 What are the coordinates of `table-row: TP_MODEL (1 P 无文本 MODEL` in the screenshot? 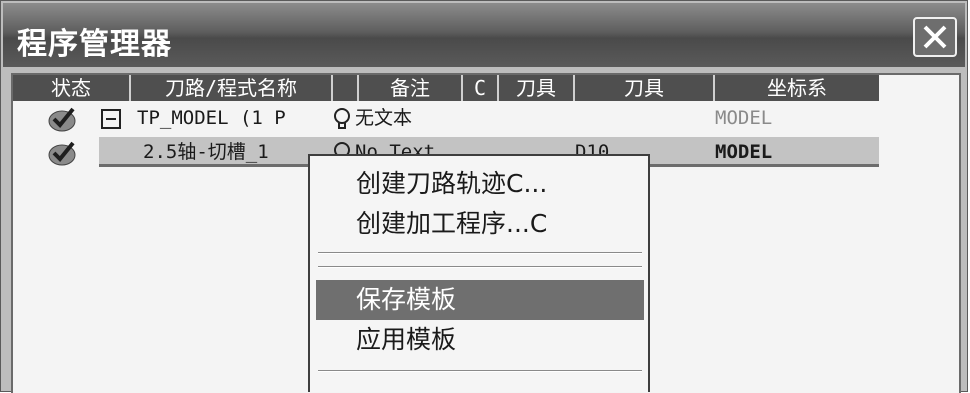 It's located at (446, 118).